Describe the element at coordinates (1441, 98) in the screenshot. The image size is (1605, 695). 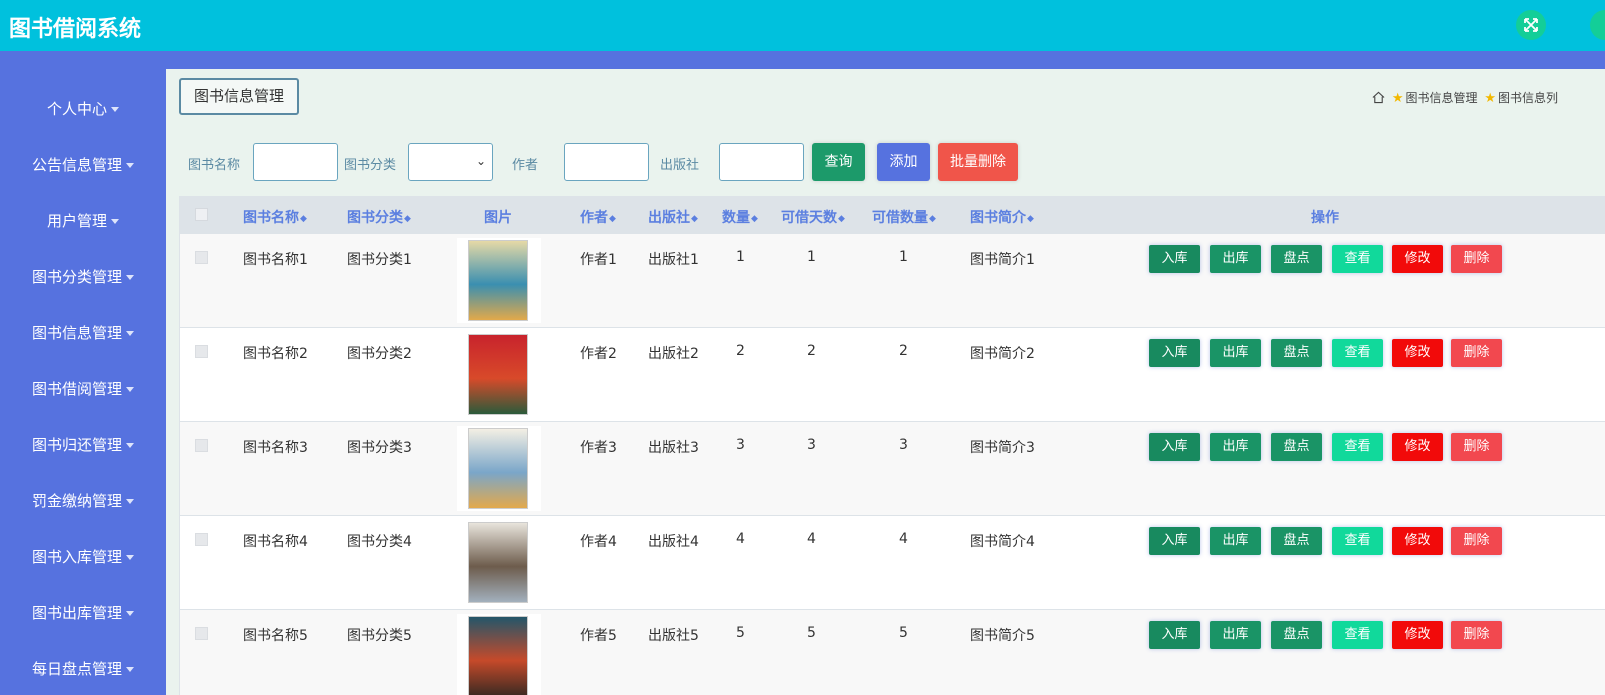
I see `breadcrumb-item: 图书信息管理` at that location.